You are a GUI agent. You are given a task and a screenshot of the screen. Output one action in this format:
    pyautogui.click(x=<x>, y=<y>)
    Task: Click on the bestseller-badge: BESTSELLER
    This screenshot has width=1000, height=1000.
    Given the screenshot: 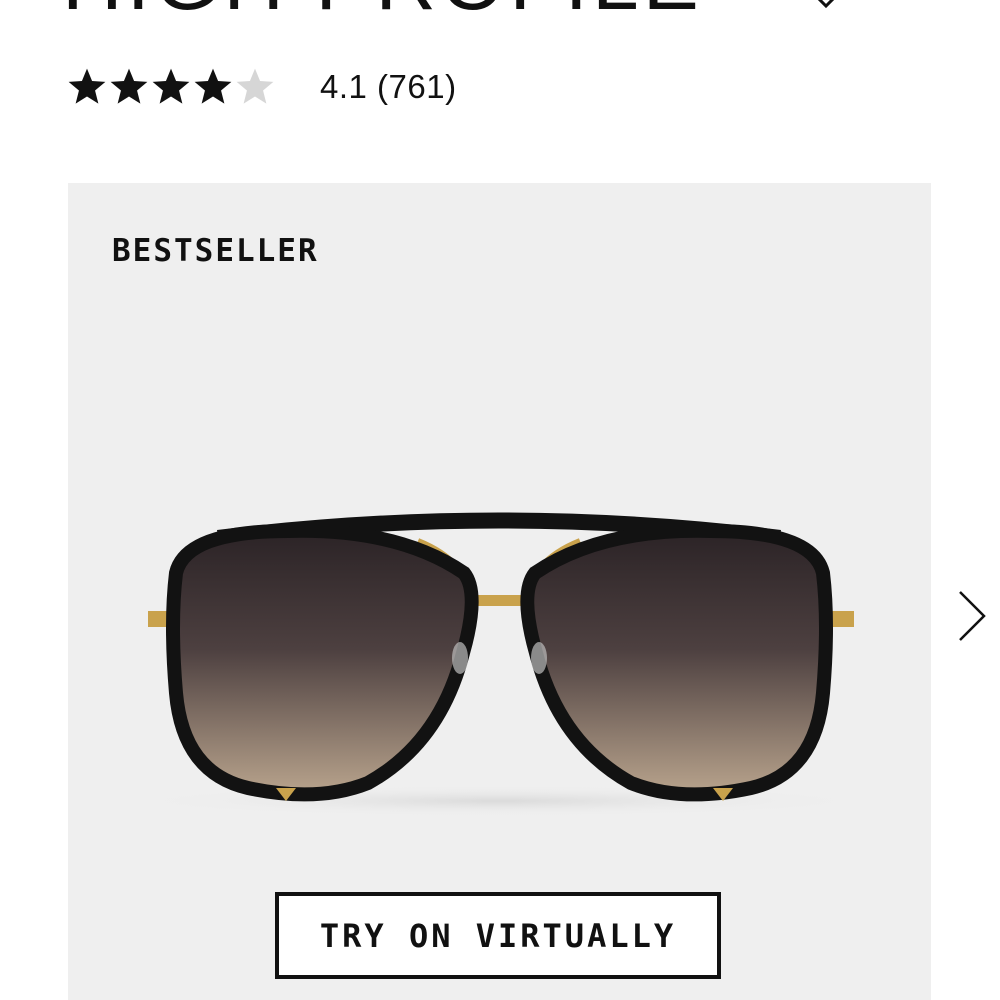 What is the action you would take?
    pyautogui.click(x=215, y=251)
    